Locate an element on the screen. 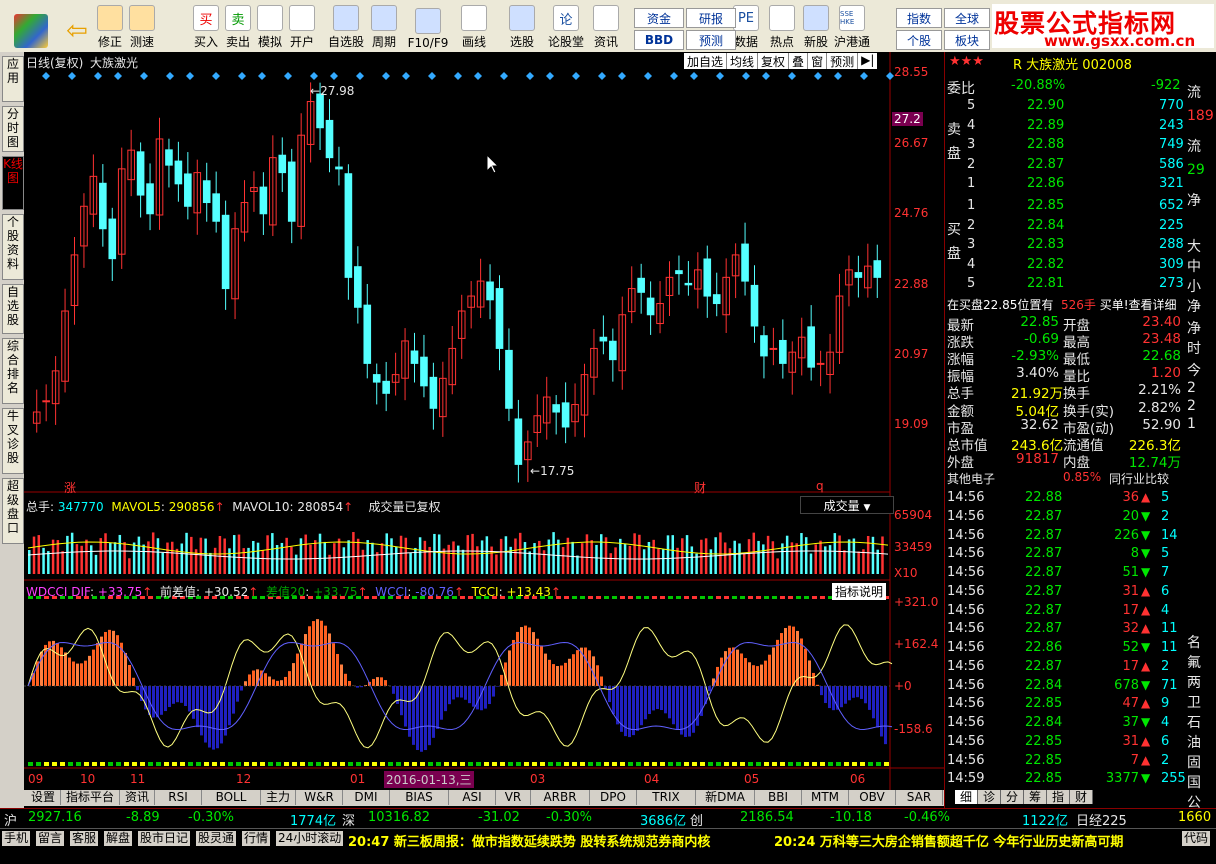 Image resolution: width=1216 pixels, height=864 pixels. add-watchlist-button: 加自选 is located at coordinates (705, 61).